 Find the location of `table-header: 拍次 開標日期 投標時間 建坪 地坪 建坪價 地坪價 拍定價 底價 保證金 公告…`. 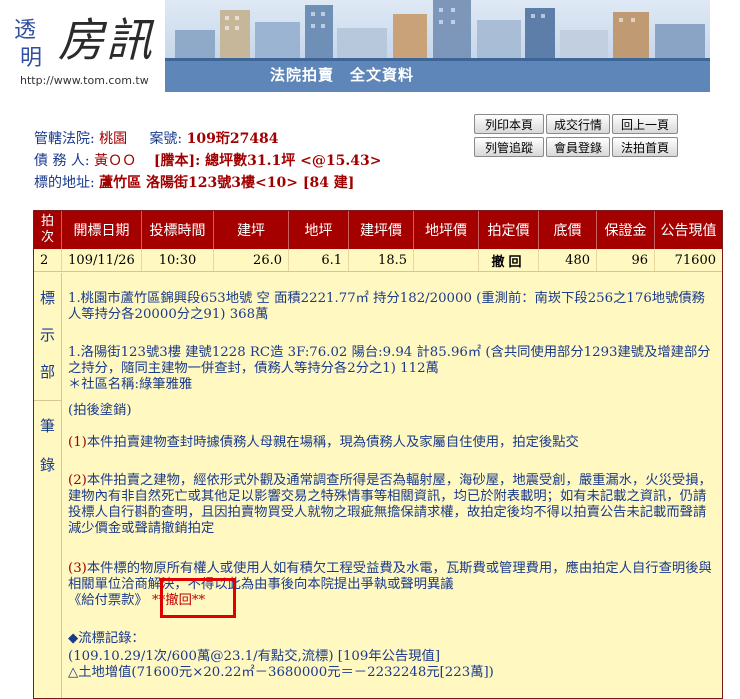

table-header: 拍次 開標日期 投標時間 建坪 地坪 建坪價 地坪價 拍定價 底價 保證金 公告… is located at coordinates (378, 230).